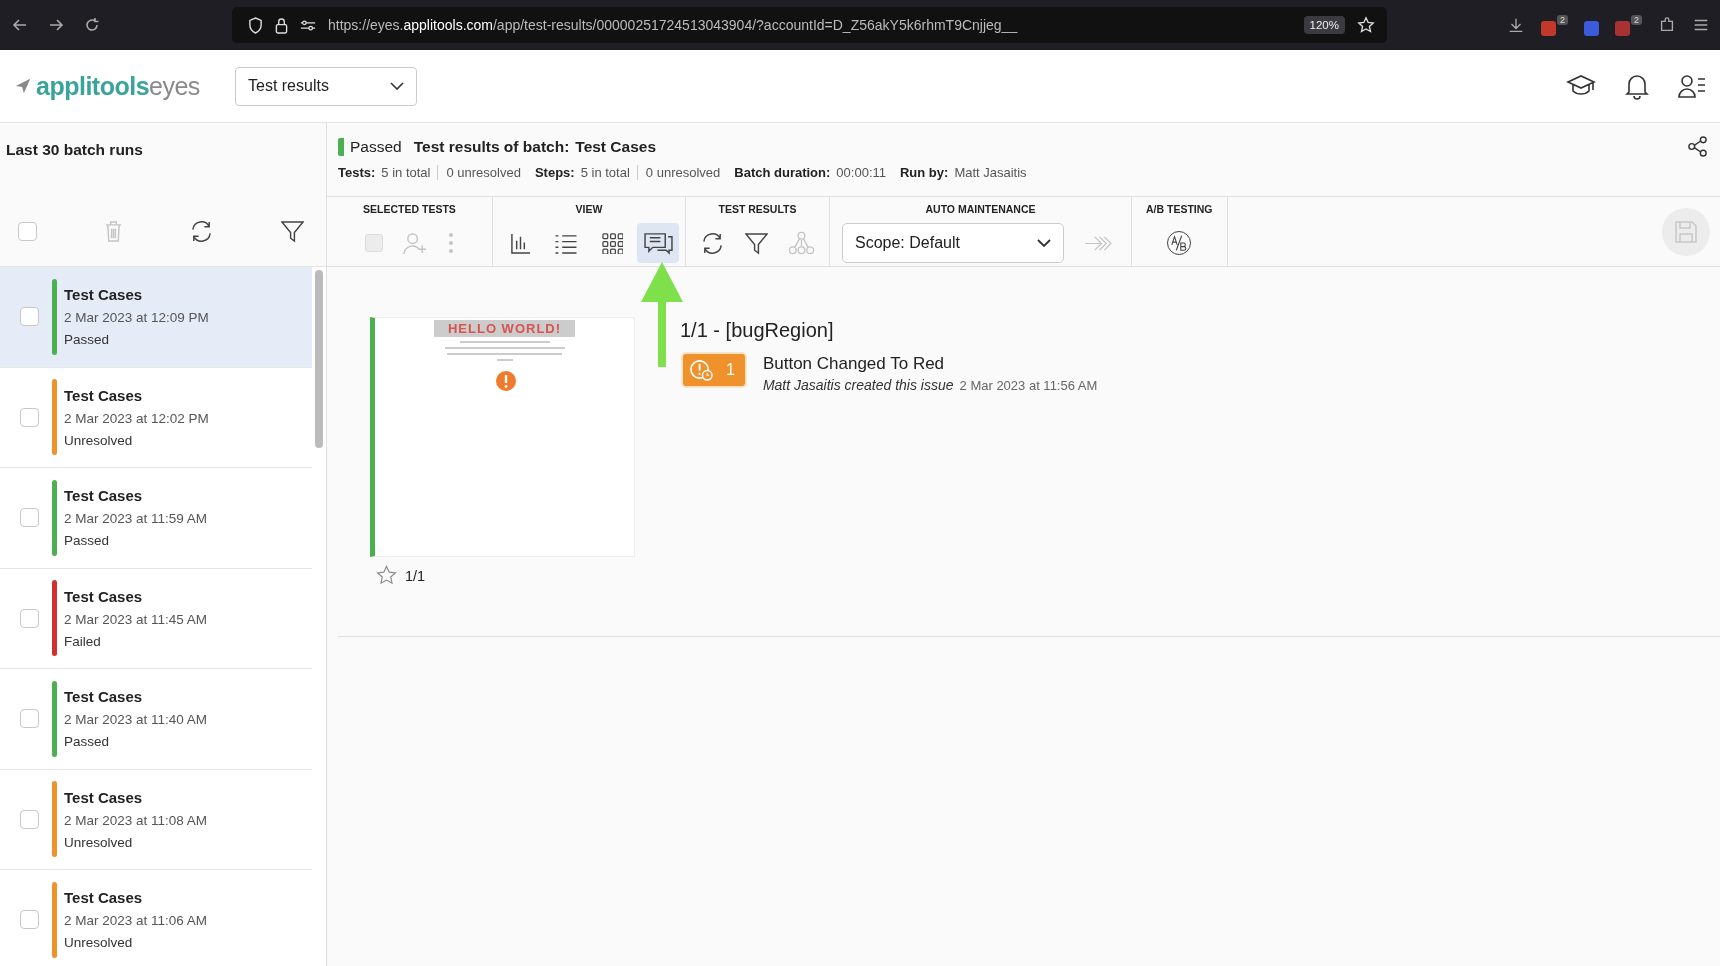  I want to click on stat-value: 00:00:11, so click(861, 172).